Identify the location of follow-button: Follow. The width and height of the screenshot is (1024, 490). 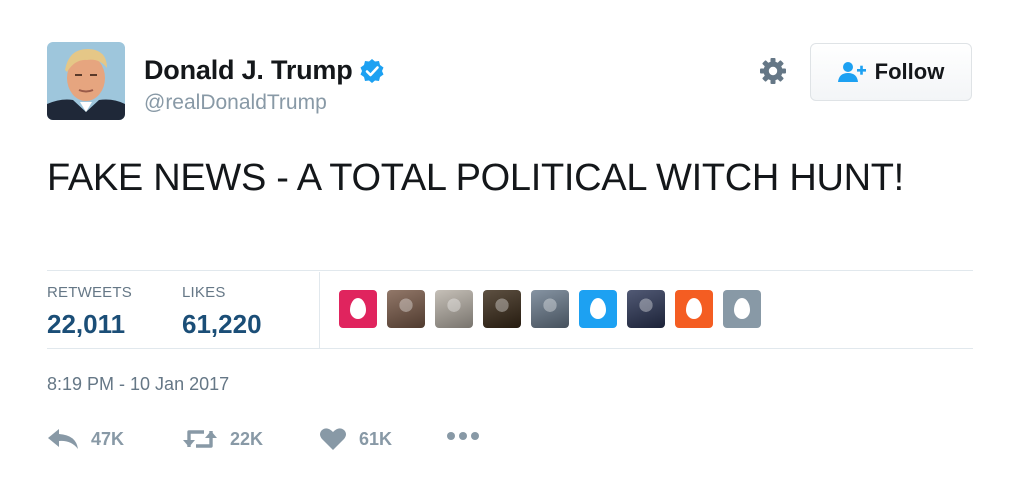
(891, 72).